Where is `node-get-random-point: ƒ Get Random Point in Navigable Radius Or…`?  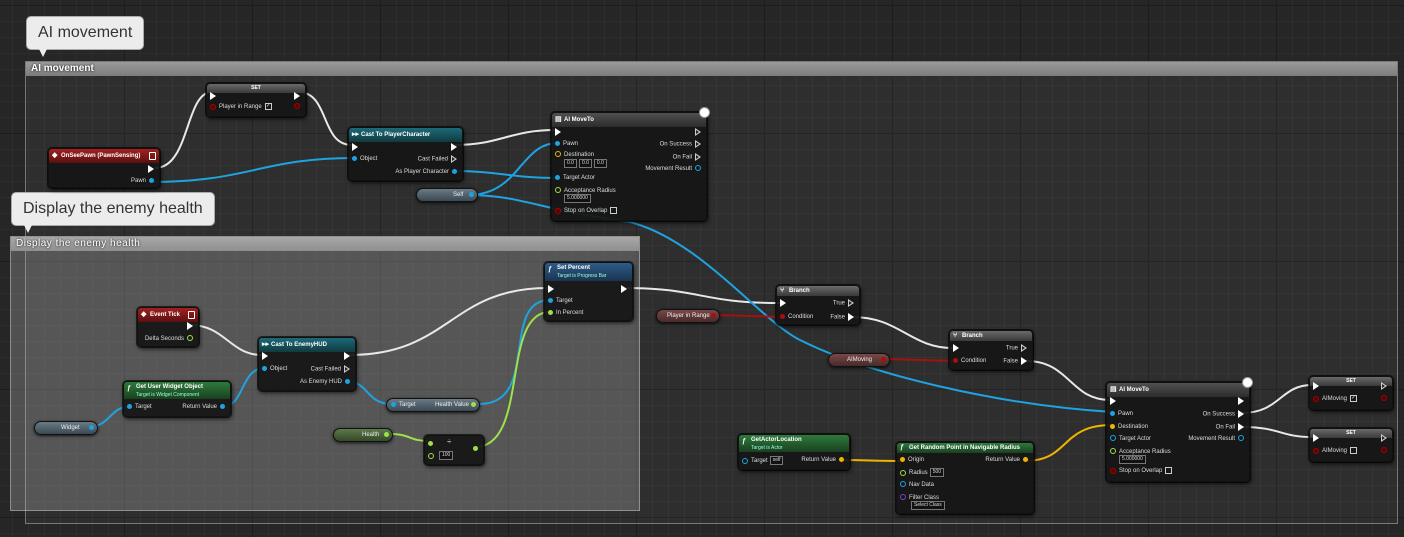 node-get-random-point: ƒ Get Random Point in Navigable Radius Or… is located at coordinates (965, 478).